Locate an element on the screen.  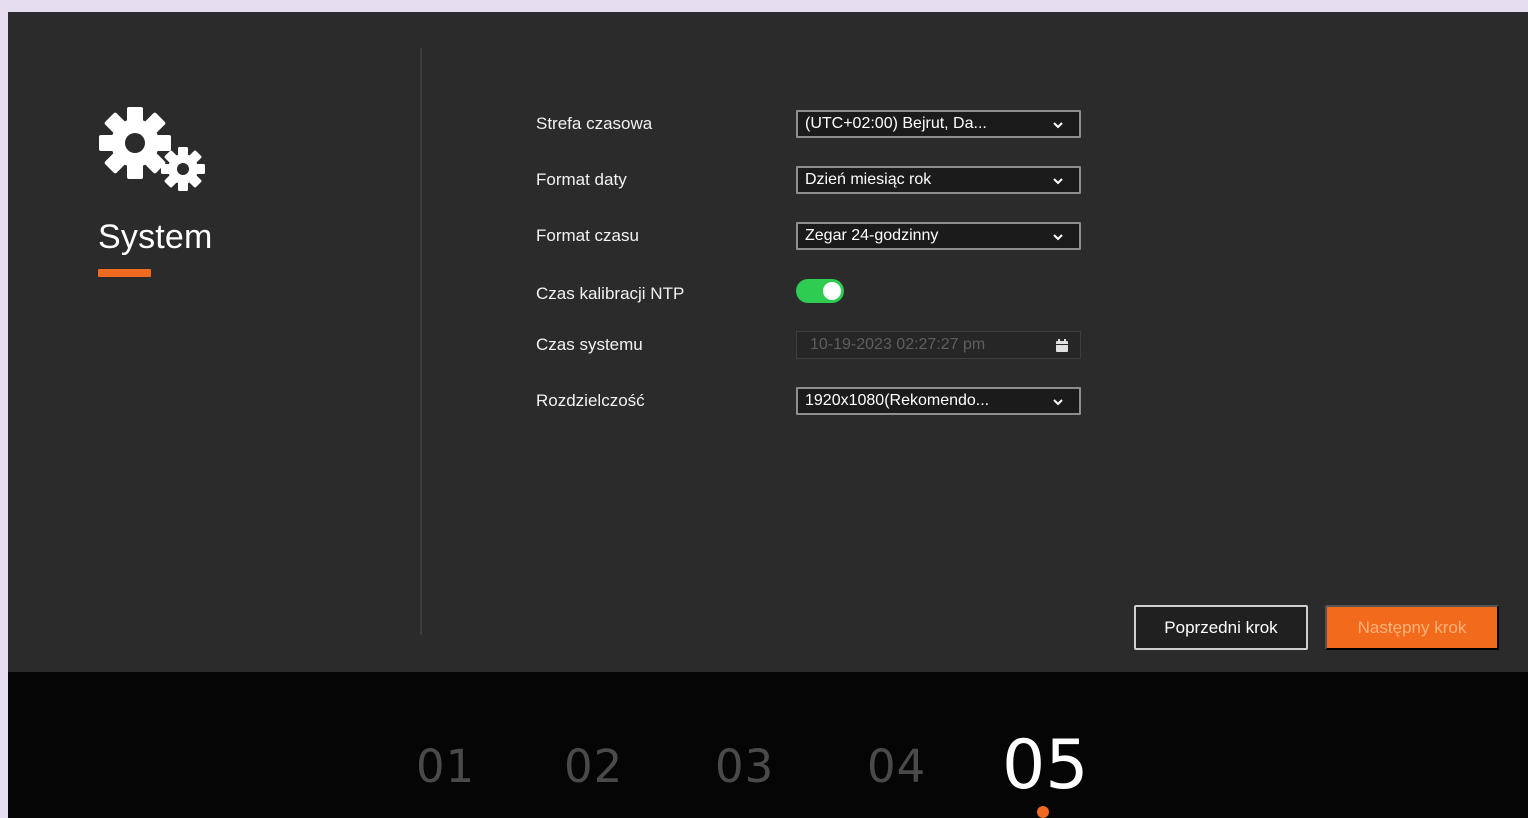
system-time-field: 10-19-2023 02:27:27 pm is located at coordinates (938, 345).